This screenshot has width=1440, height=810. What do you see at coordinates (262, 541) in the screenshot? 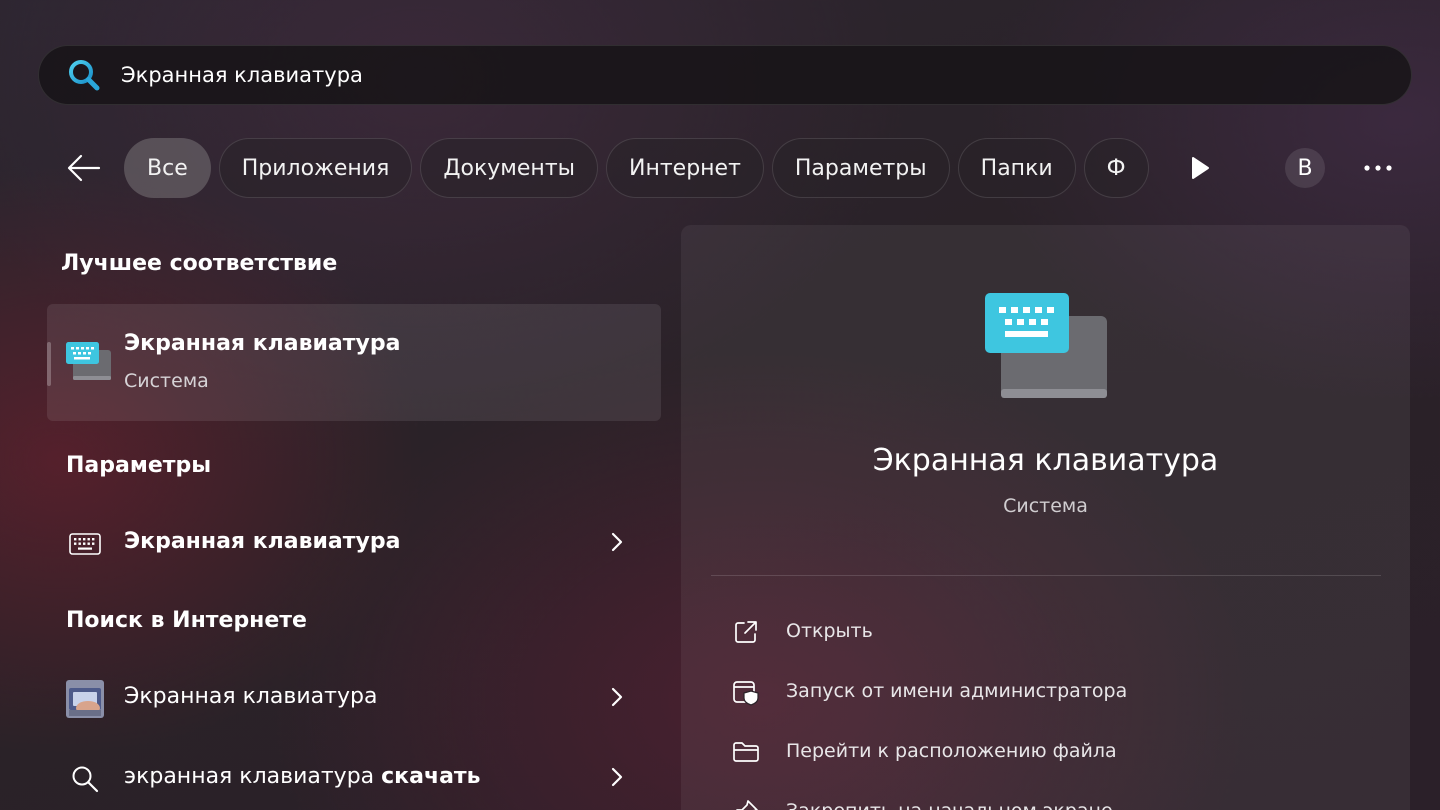
I see `settings-result-label: Экранная клавиатура` at bounding box center [262, 541].